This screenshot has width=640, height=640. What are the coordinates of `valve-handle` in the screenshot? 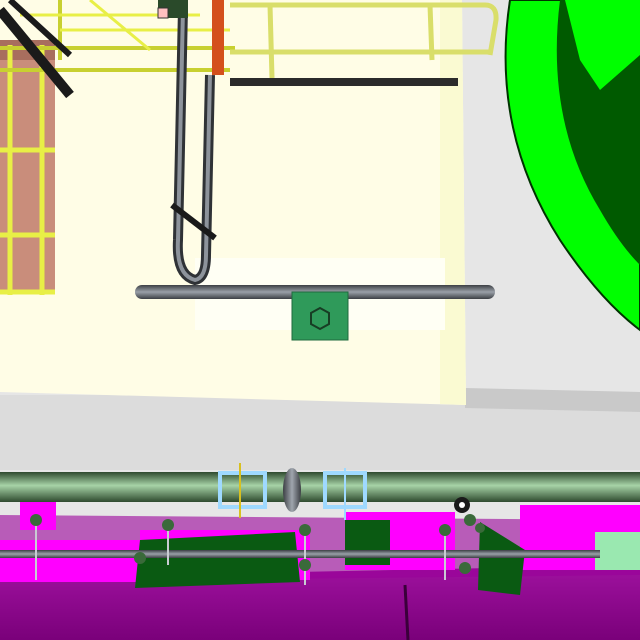 It's located at (320, 316).